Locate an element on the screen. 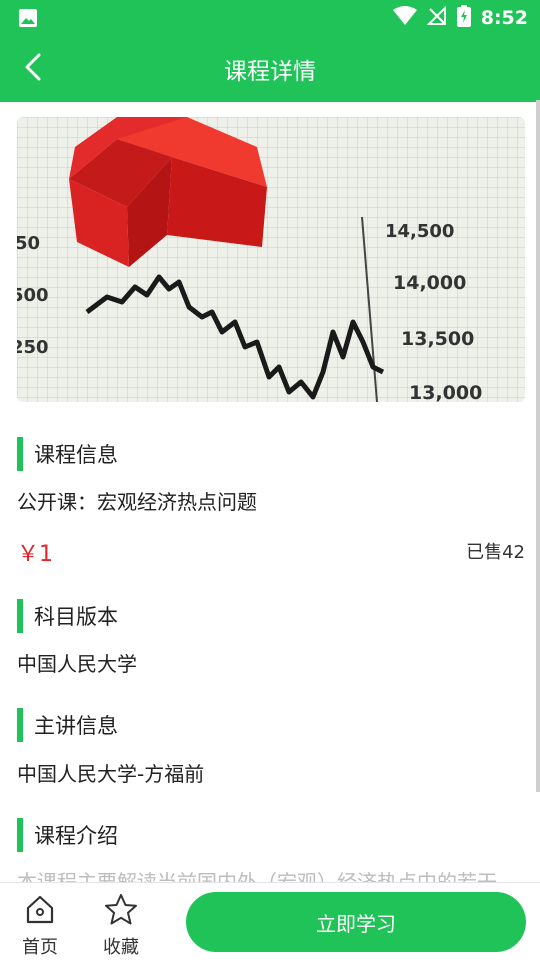  no-signal-icon is located at coordinates (436, 17).